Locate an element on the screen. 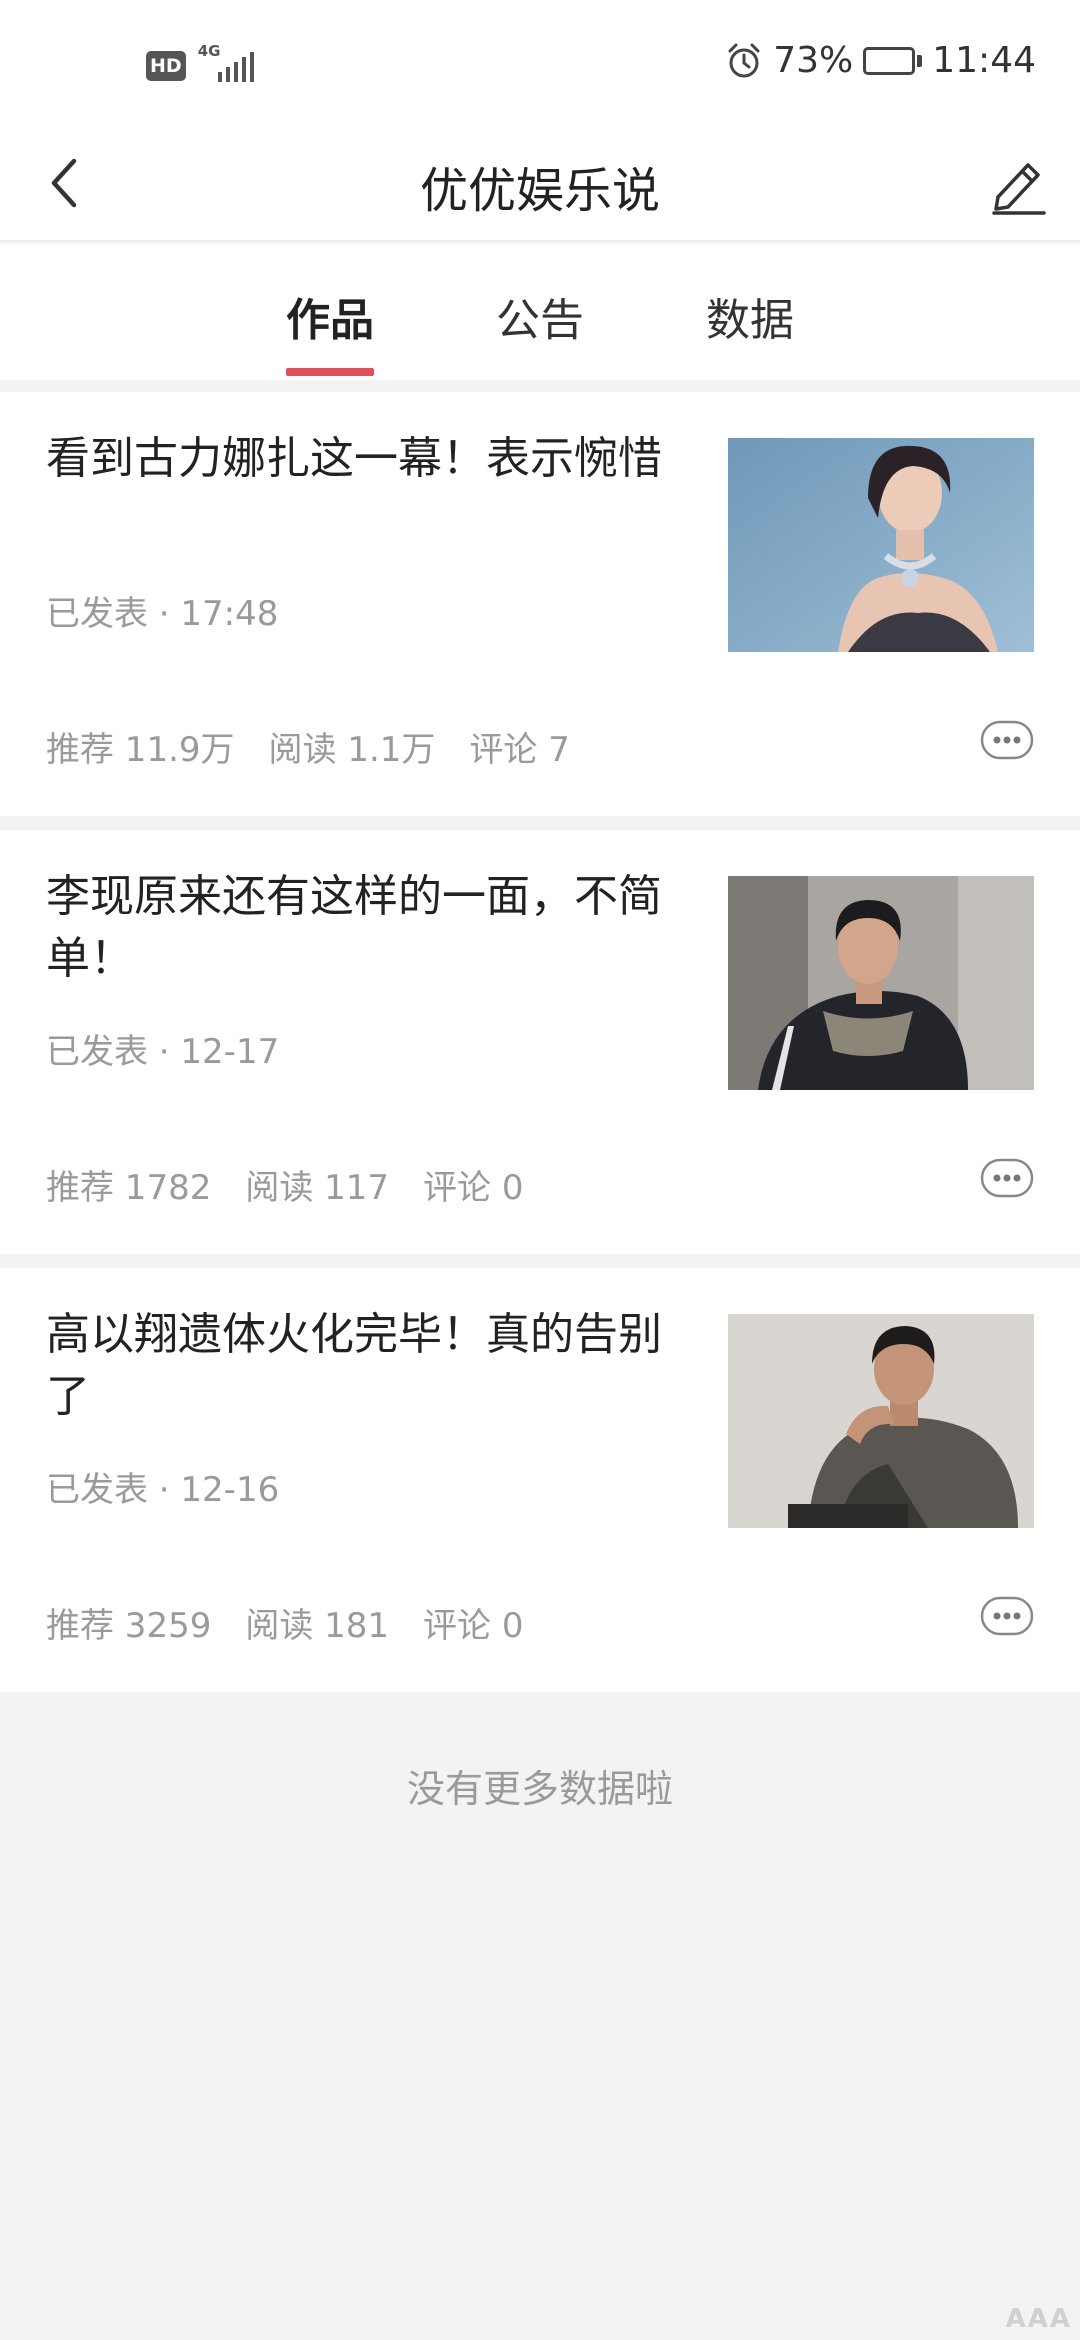  signal-icon: 4G is located at coordinates (227, 64).